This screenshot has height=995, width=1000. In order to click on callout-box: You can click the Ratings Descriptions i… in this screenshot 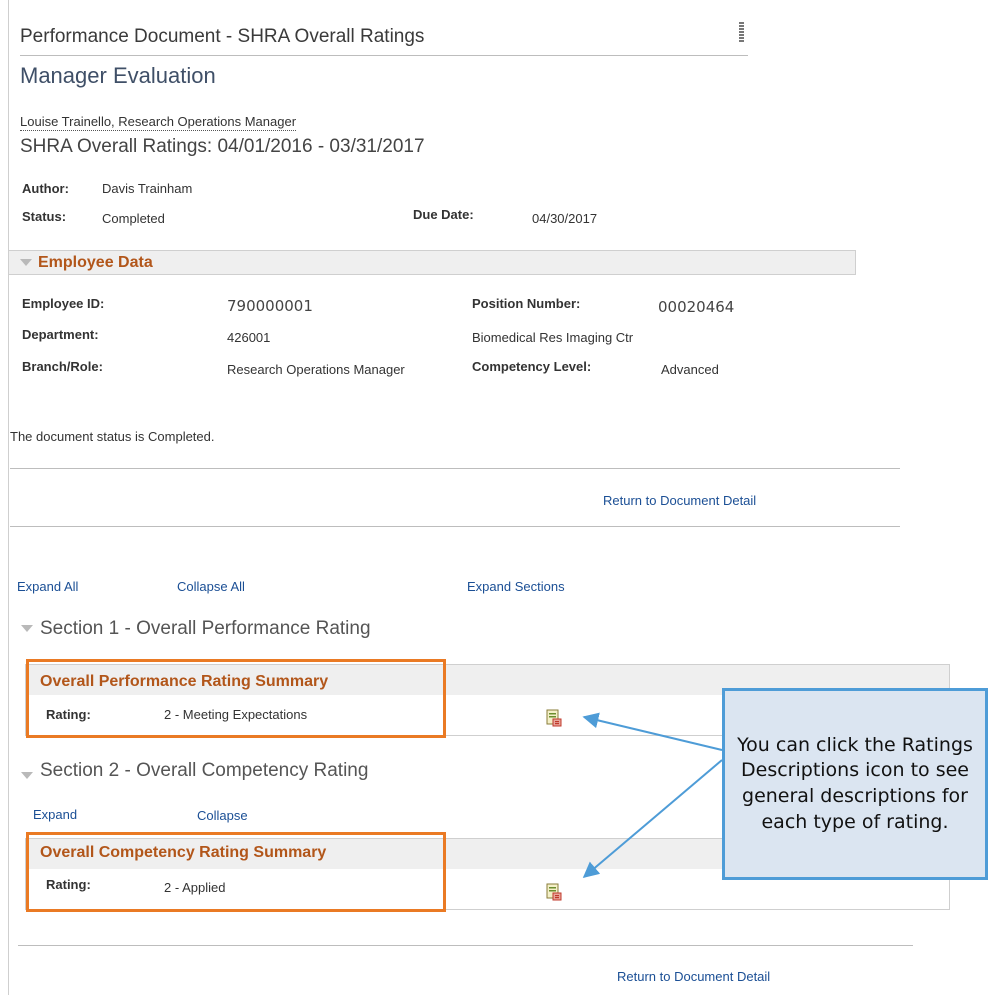, I will do `click(855, 784)`.